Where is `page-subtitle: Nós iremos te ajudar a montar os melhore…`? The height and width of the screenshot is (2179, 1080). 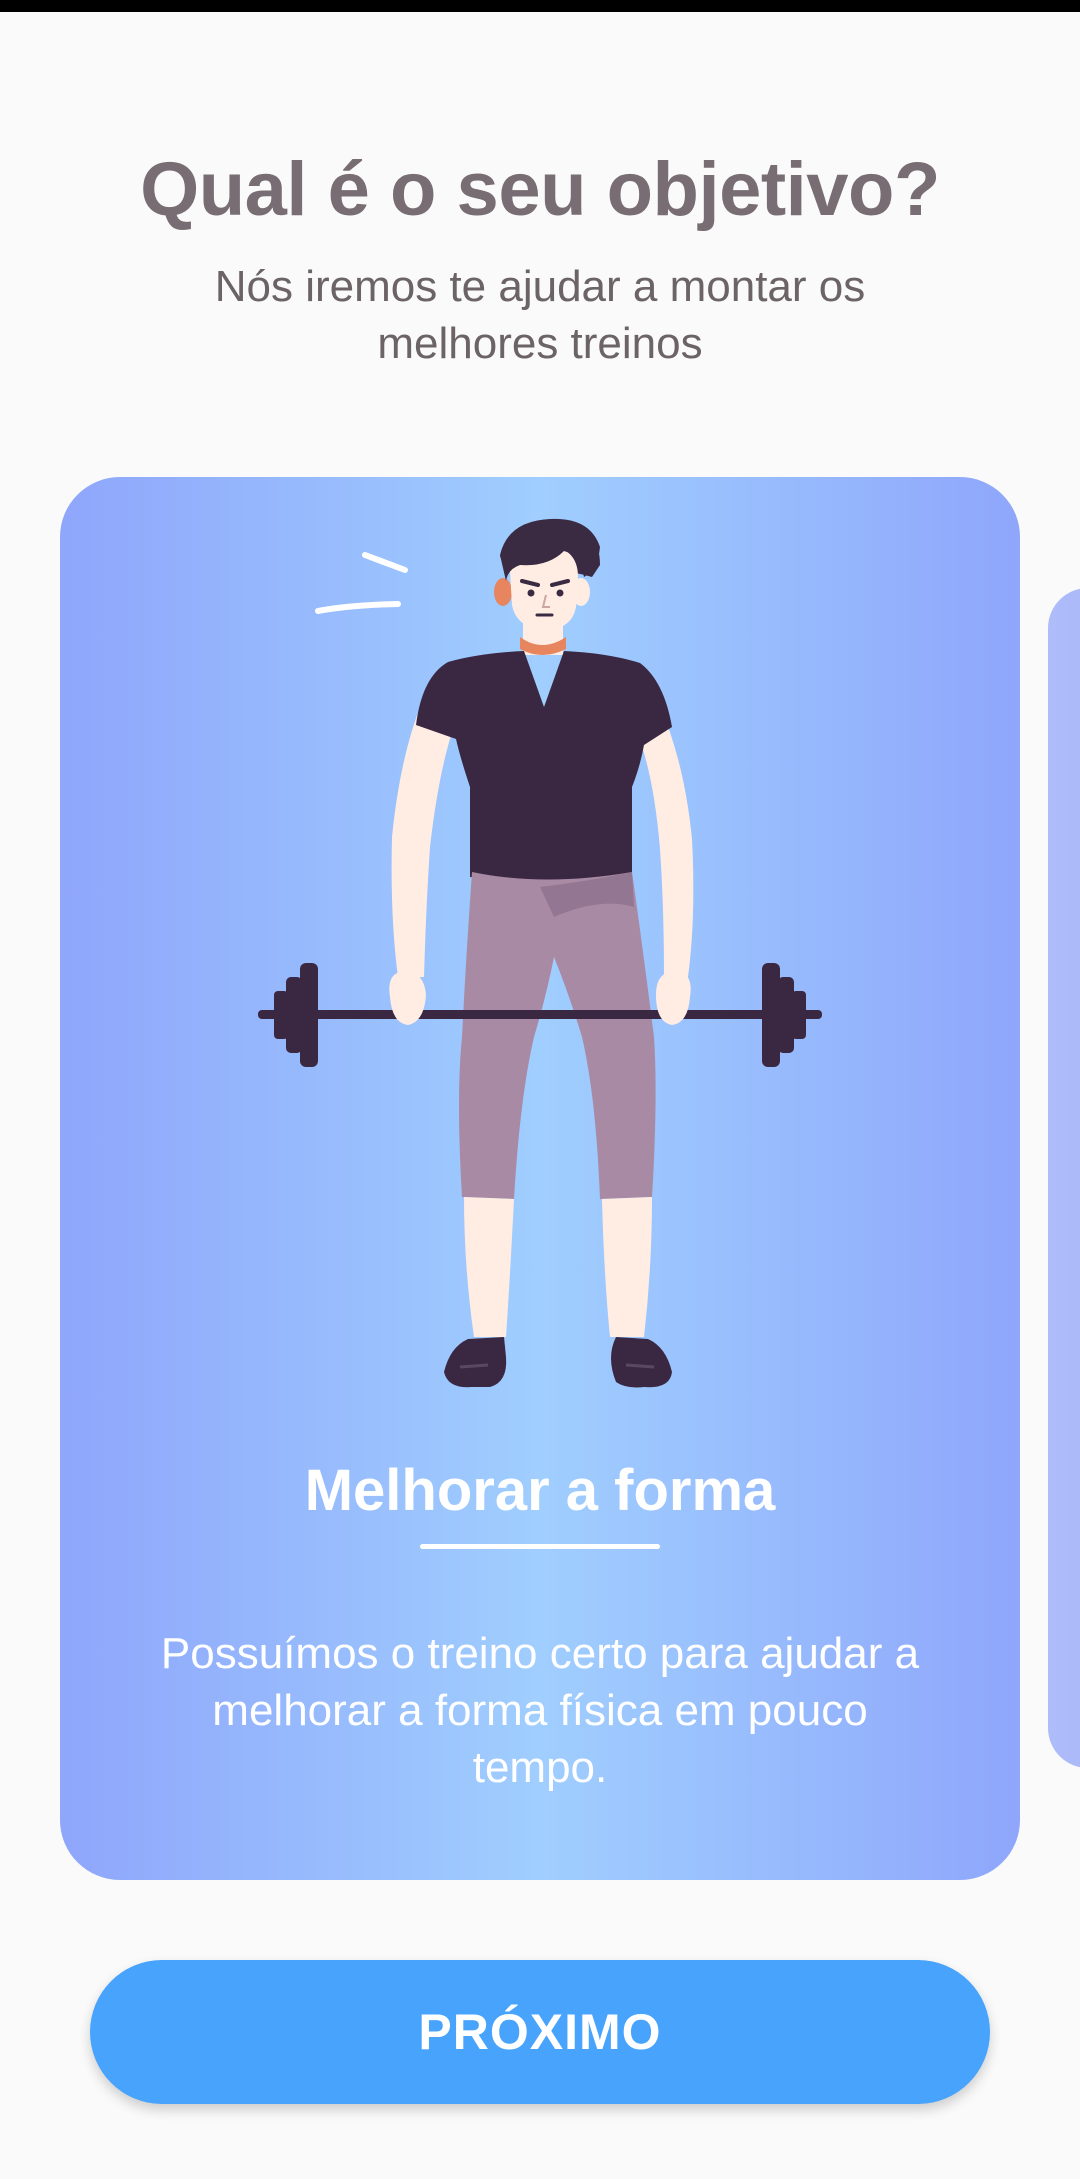 page-subtitle: Nós iremos te ajudar a montar os melhore… is located at coordinates (540, 315).